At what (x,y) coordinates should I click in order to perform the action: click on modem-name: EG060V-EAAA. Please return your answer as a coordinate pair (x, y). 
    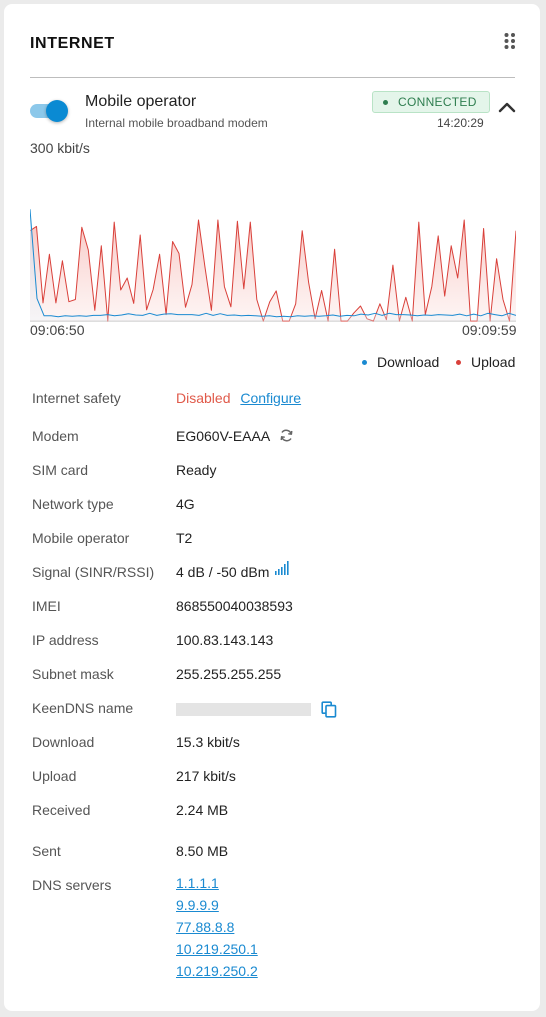
    Looking at the image, I should click on (223, 436).